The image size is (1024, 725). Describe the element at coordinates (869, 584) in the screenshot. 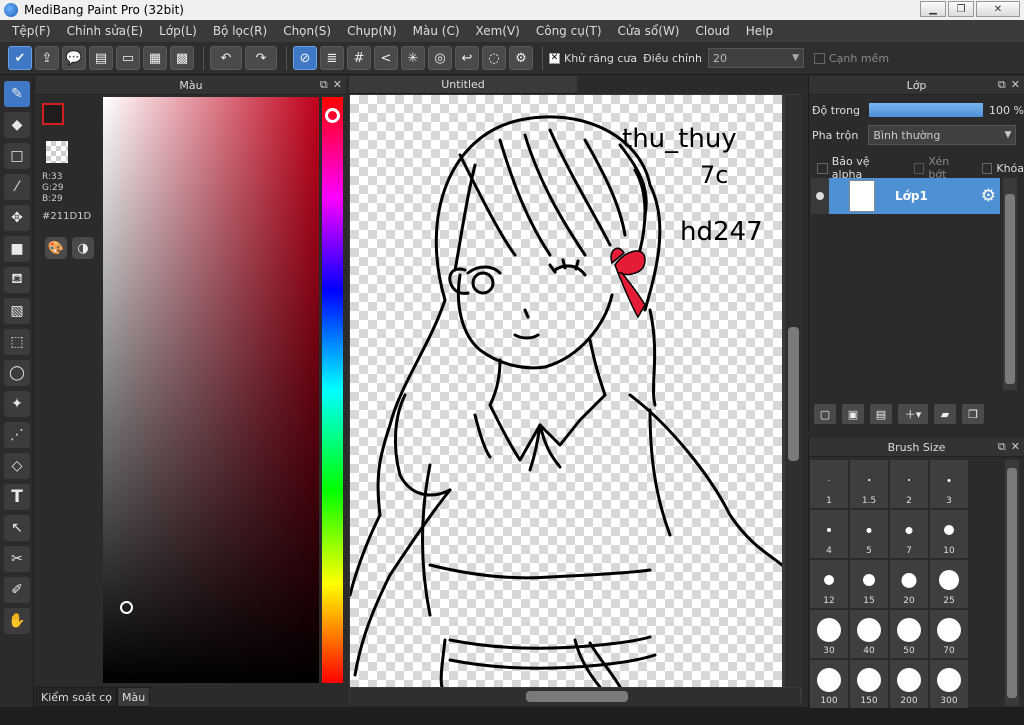

I see `brush-size-15: 15` at that location.